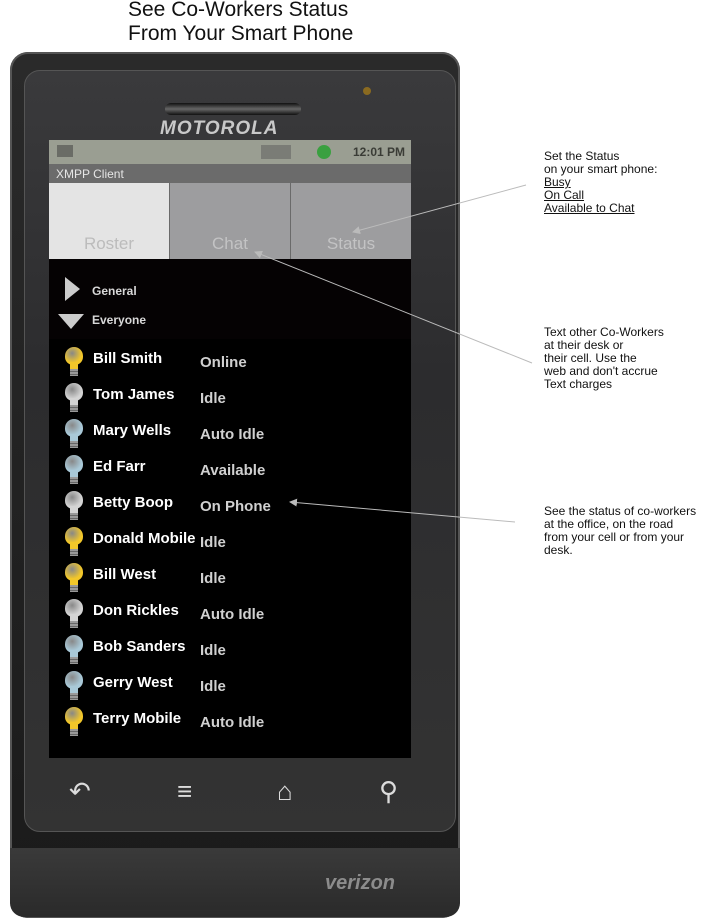  I want to click on status-callout-line, so click(439, 209).